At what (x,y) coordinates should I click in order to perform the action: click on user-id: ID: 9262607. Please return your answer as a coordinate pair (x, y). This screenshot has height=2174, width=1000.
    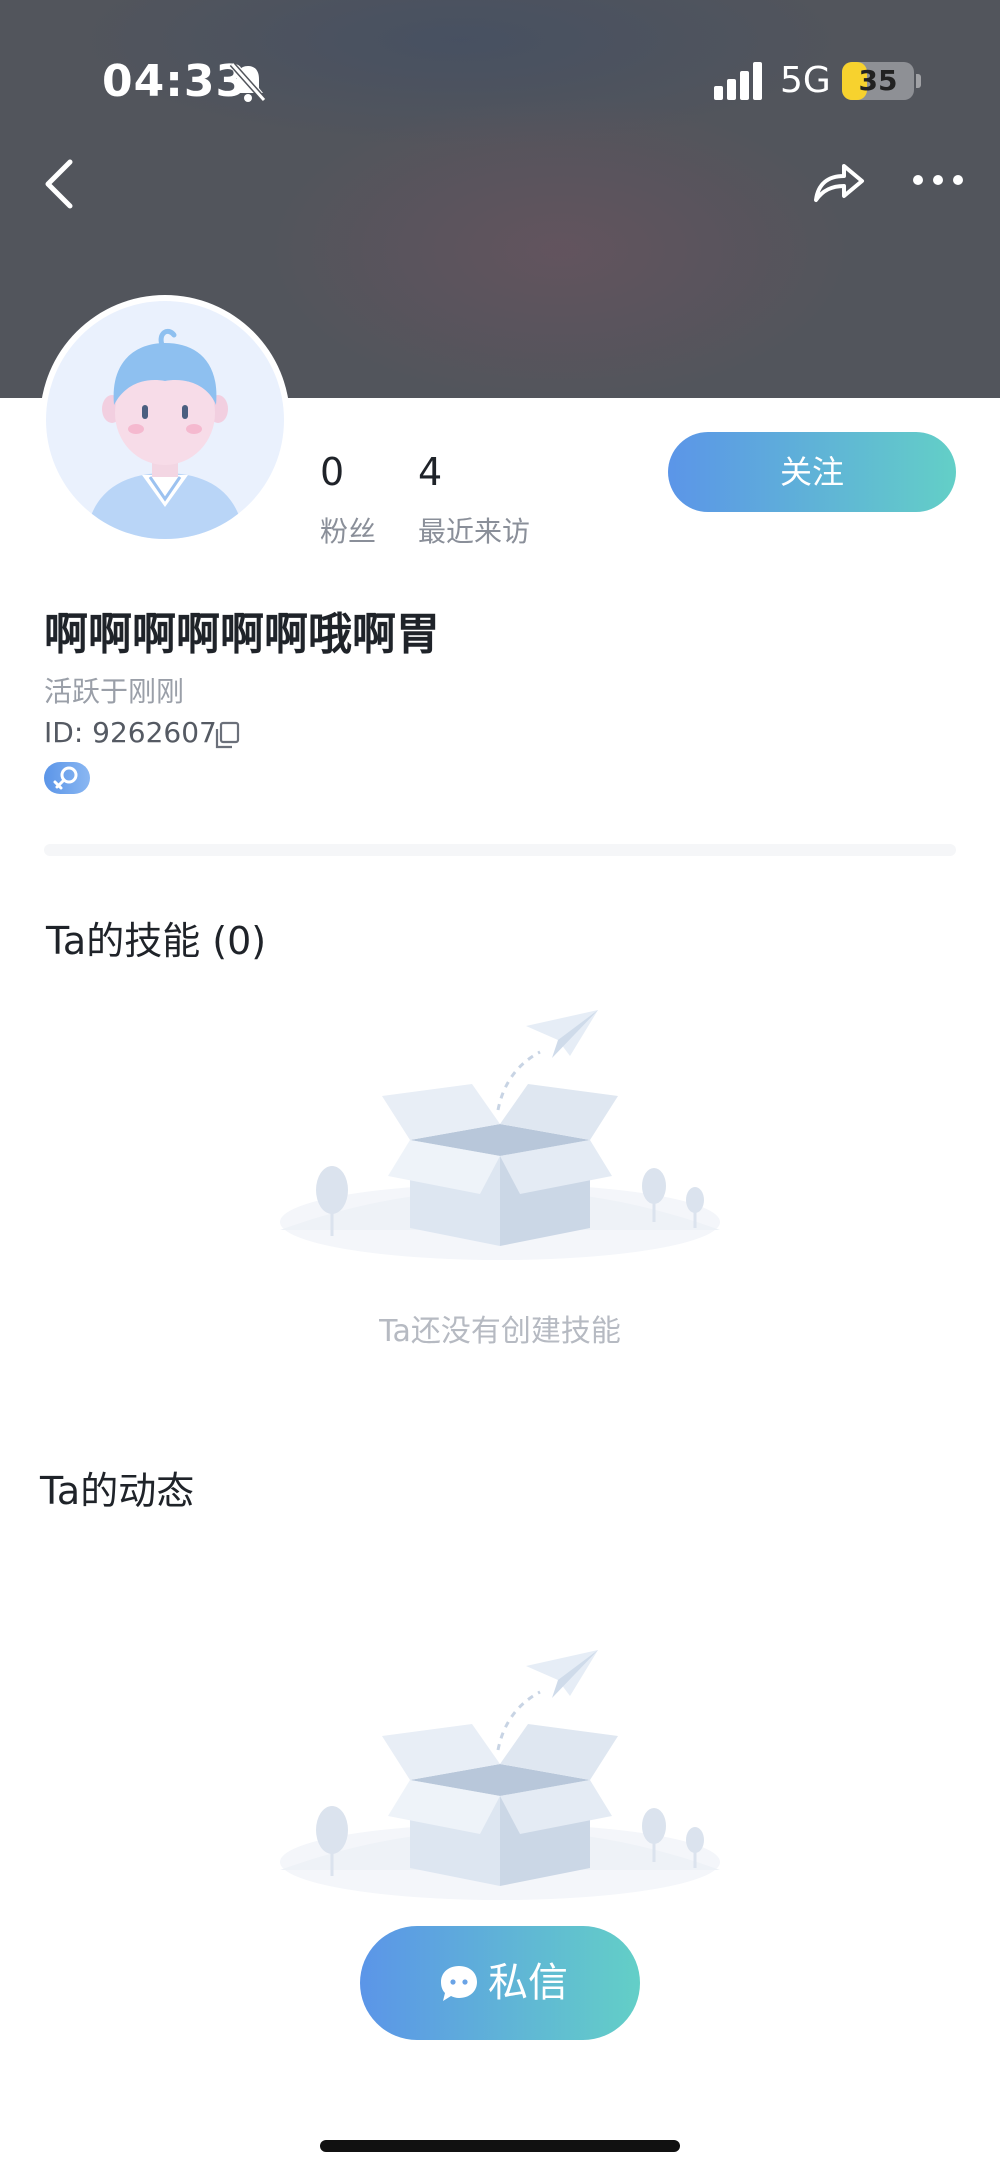
    Looking at the image, I should click on (130, 732).